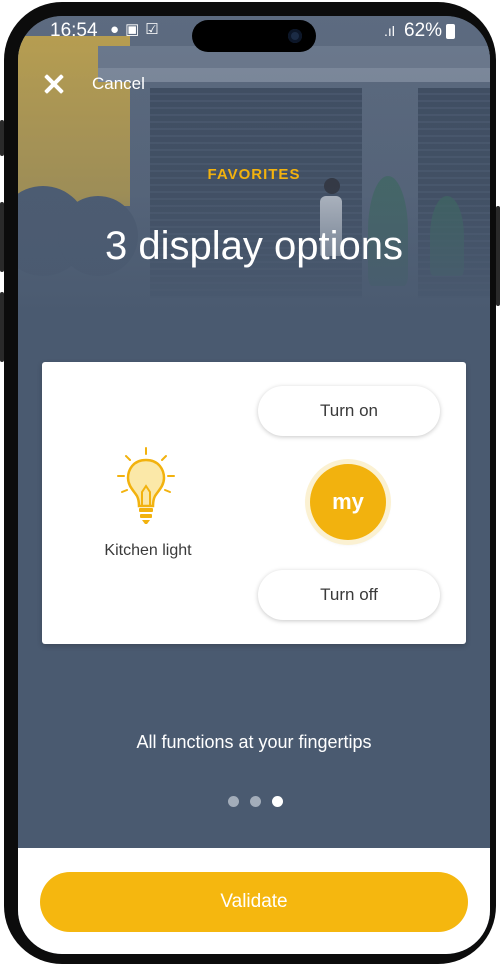 This screenshot has width=500, height=966. Describe the element at coordinates (254, 742) in the screenshot. I see `onboarding-tagline: All functions at your fingertips` at that location.